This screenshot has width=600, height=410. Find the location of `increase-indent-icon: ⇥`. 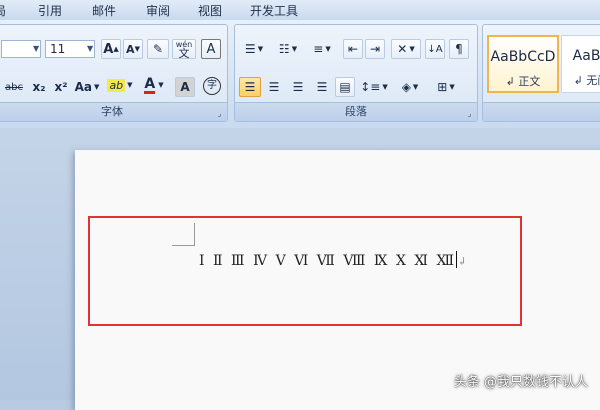

increase-indent-icon: ⇥ is located at coordinates (375, 49).